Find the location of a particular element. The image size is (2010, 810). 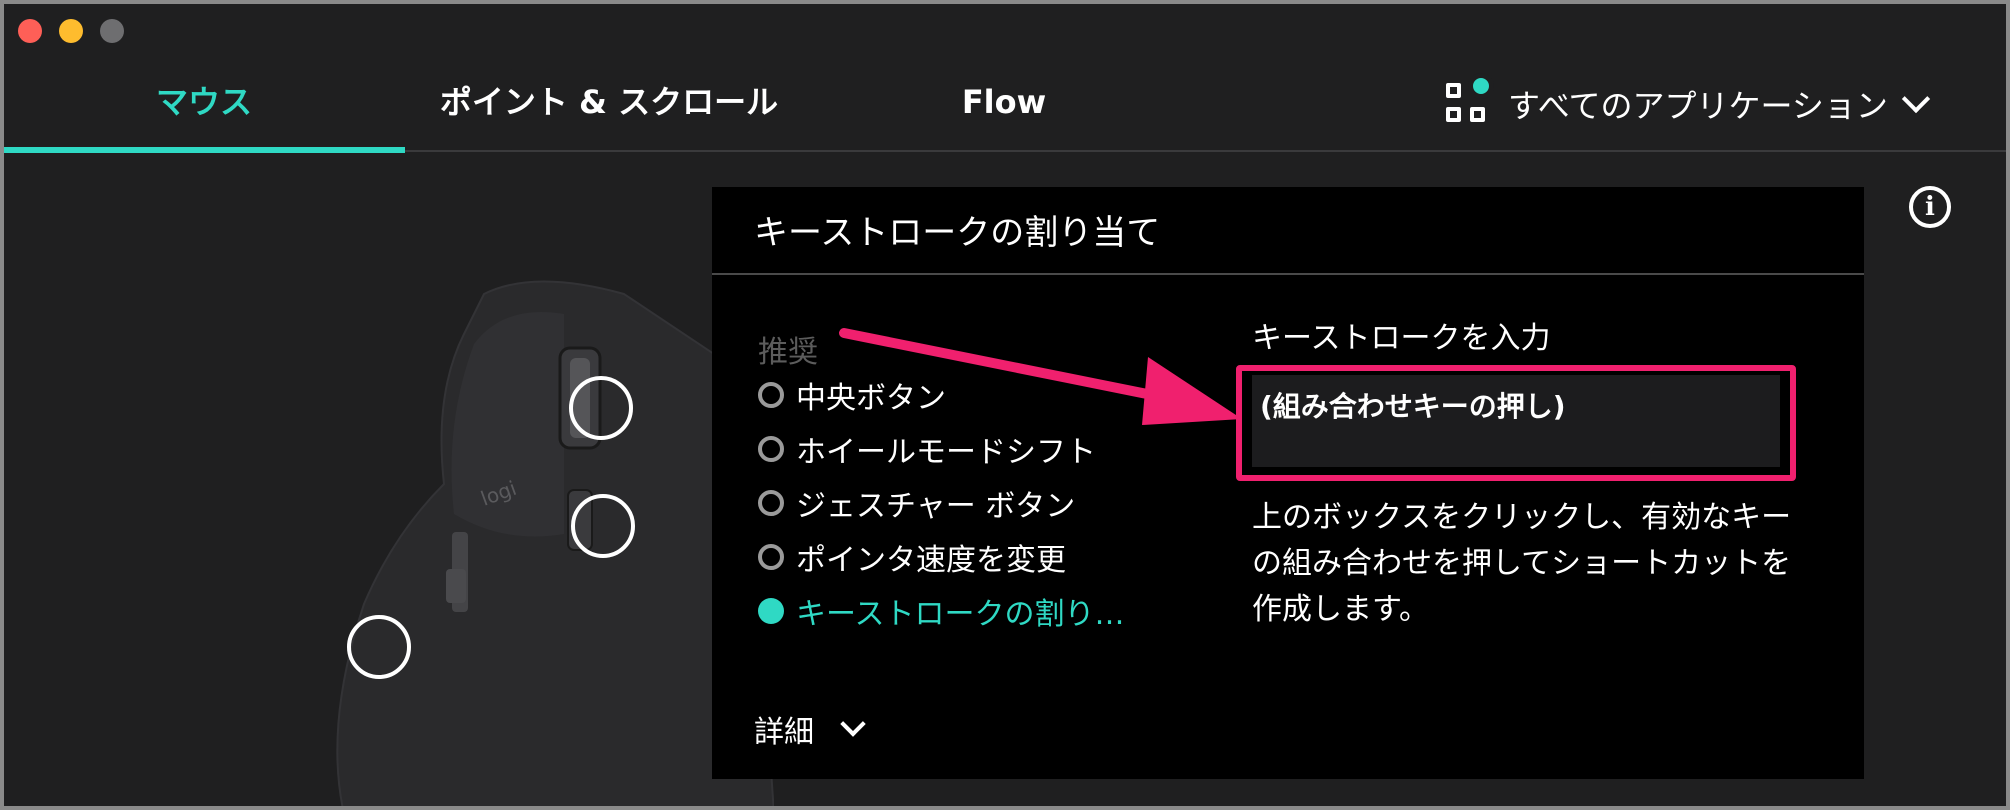

active-tab-indicator is located at coordinates (204, 150).